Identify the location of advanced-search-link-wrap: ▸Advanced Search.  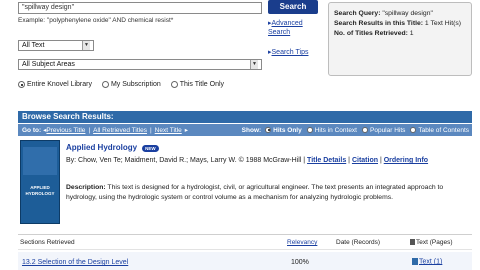
(293, 28).